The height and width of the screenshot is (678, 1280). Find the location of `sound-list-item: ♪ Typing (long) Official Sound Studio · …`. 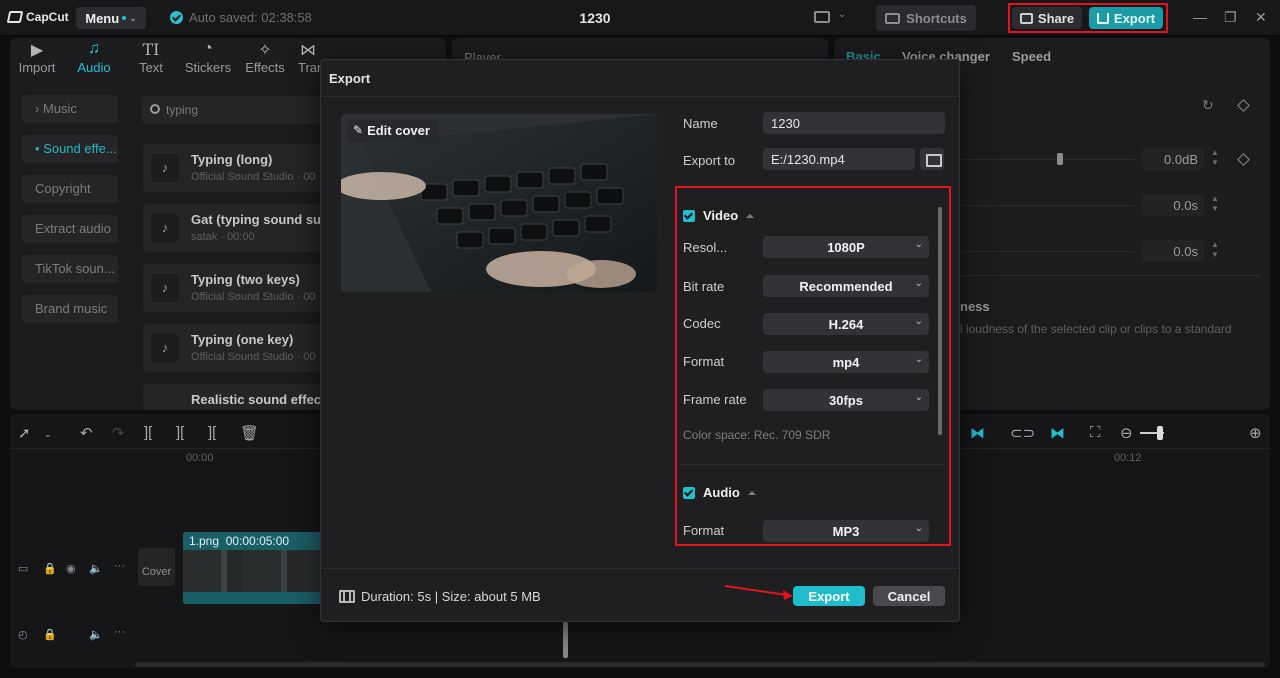

sound-list-item: ♪ Typing (long) Official Sound Studio · … is located at coordinates (238, 168).